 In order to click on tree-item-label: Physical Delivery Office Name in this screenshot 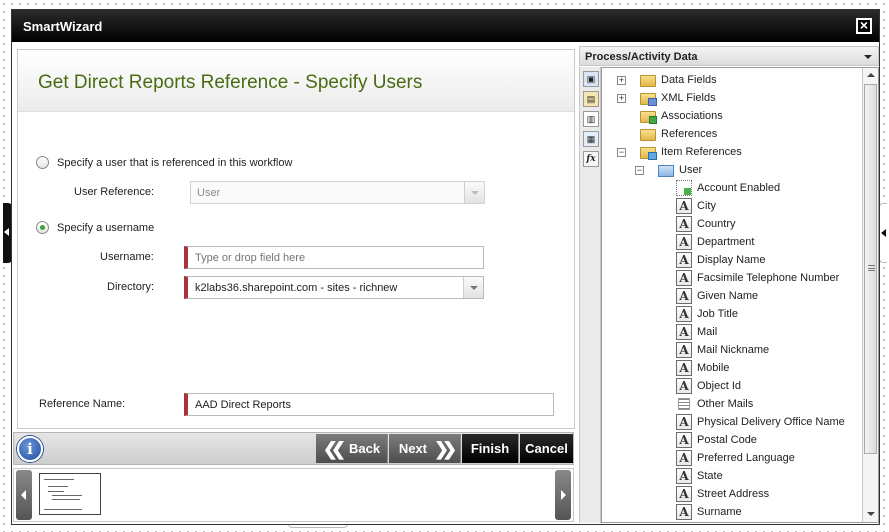, I will do `click(771, 422)`.